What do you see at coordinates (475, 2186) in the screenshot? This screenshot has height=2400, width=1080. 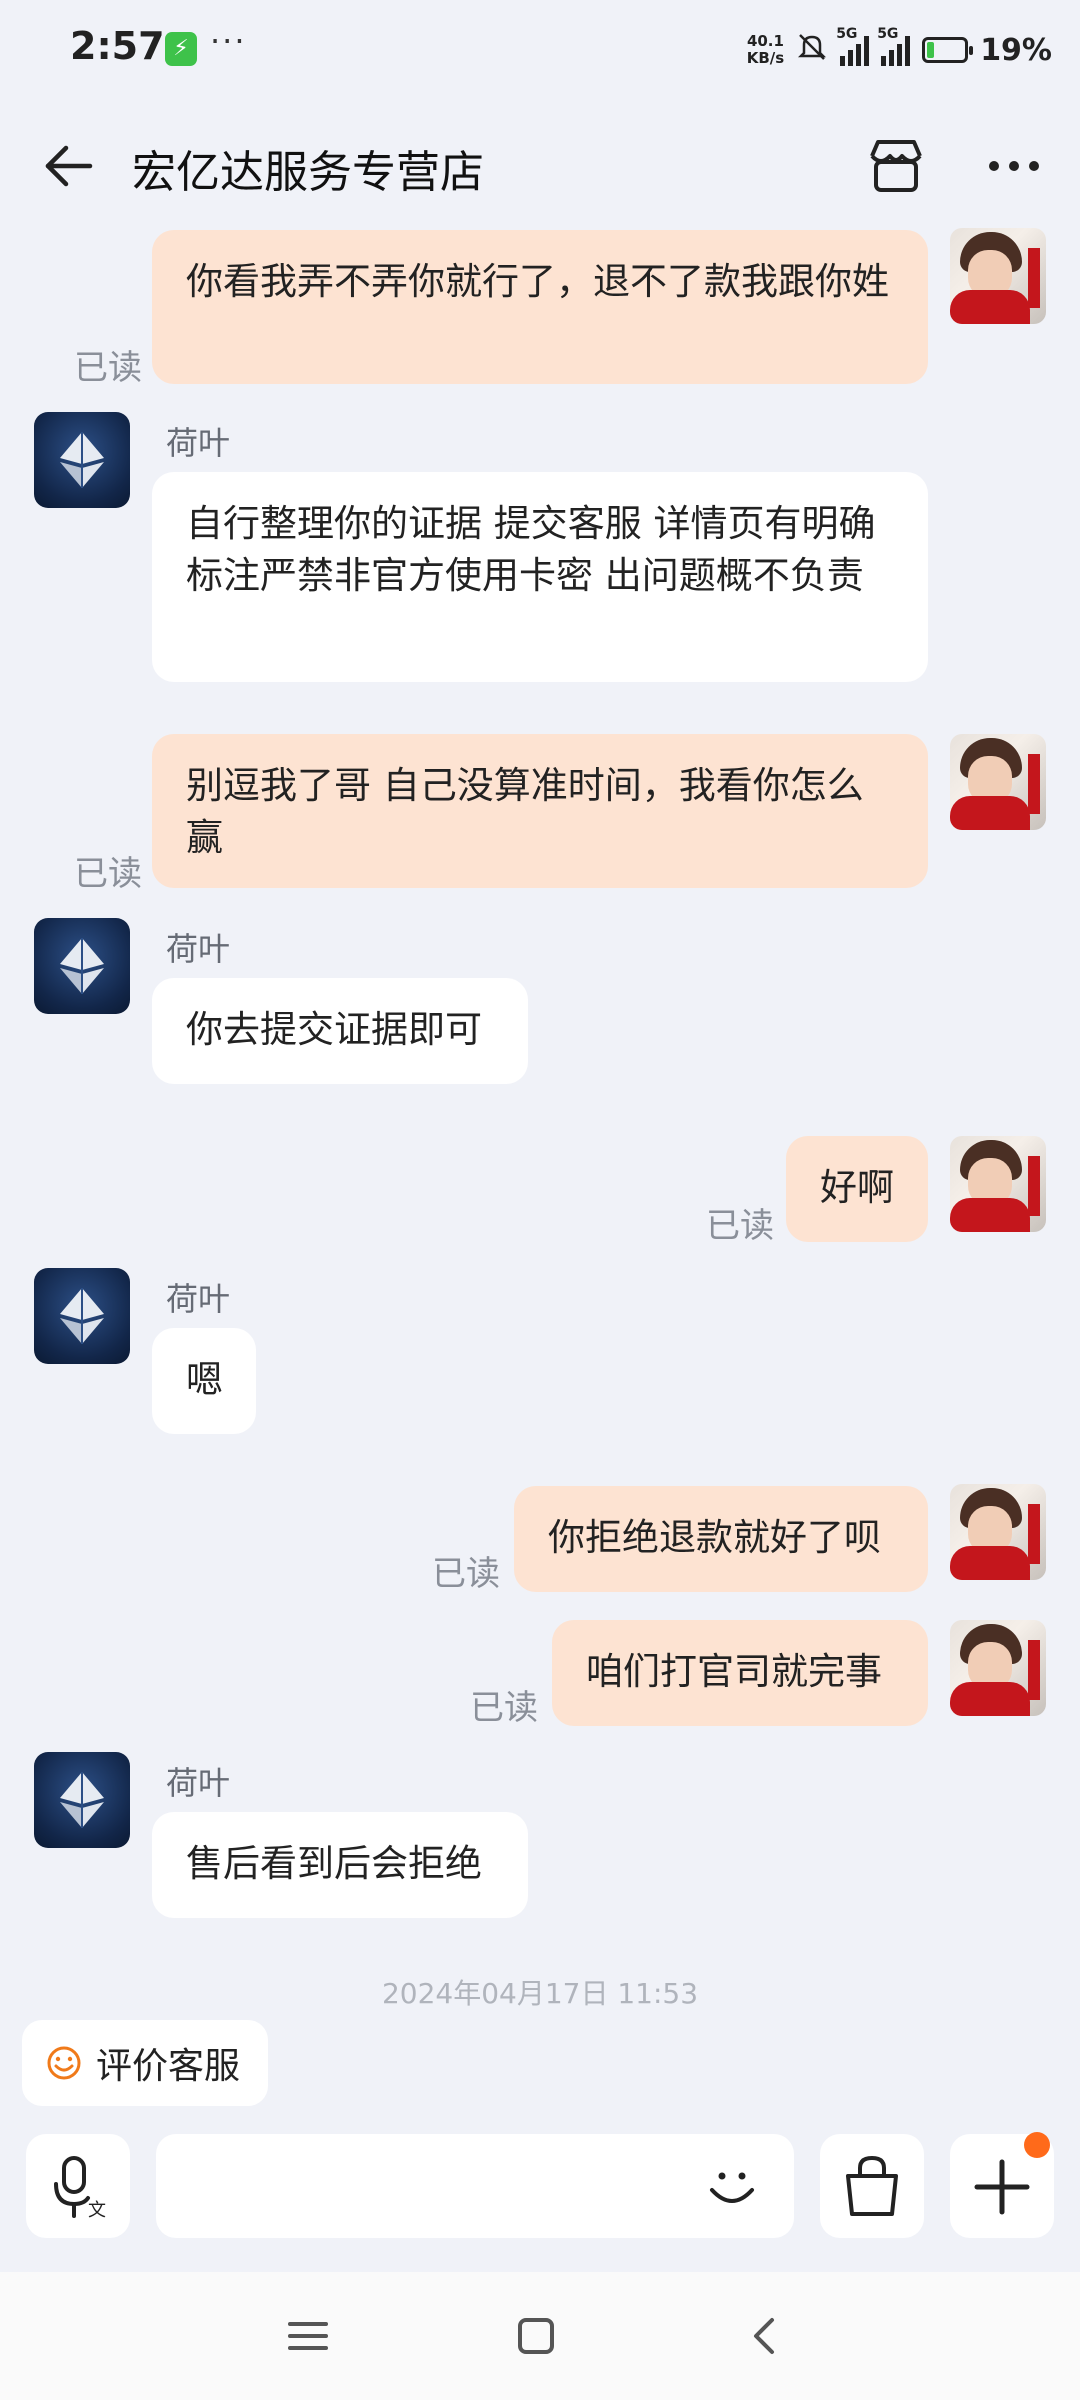 I see `message-input` at bounding box center [475, 2186].